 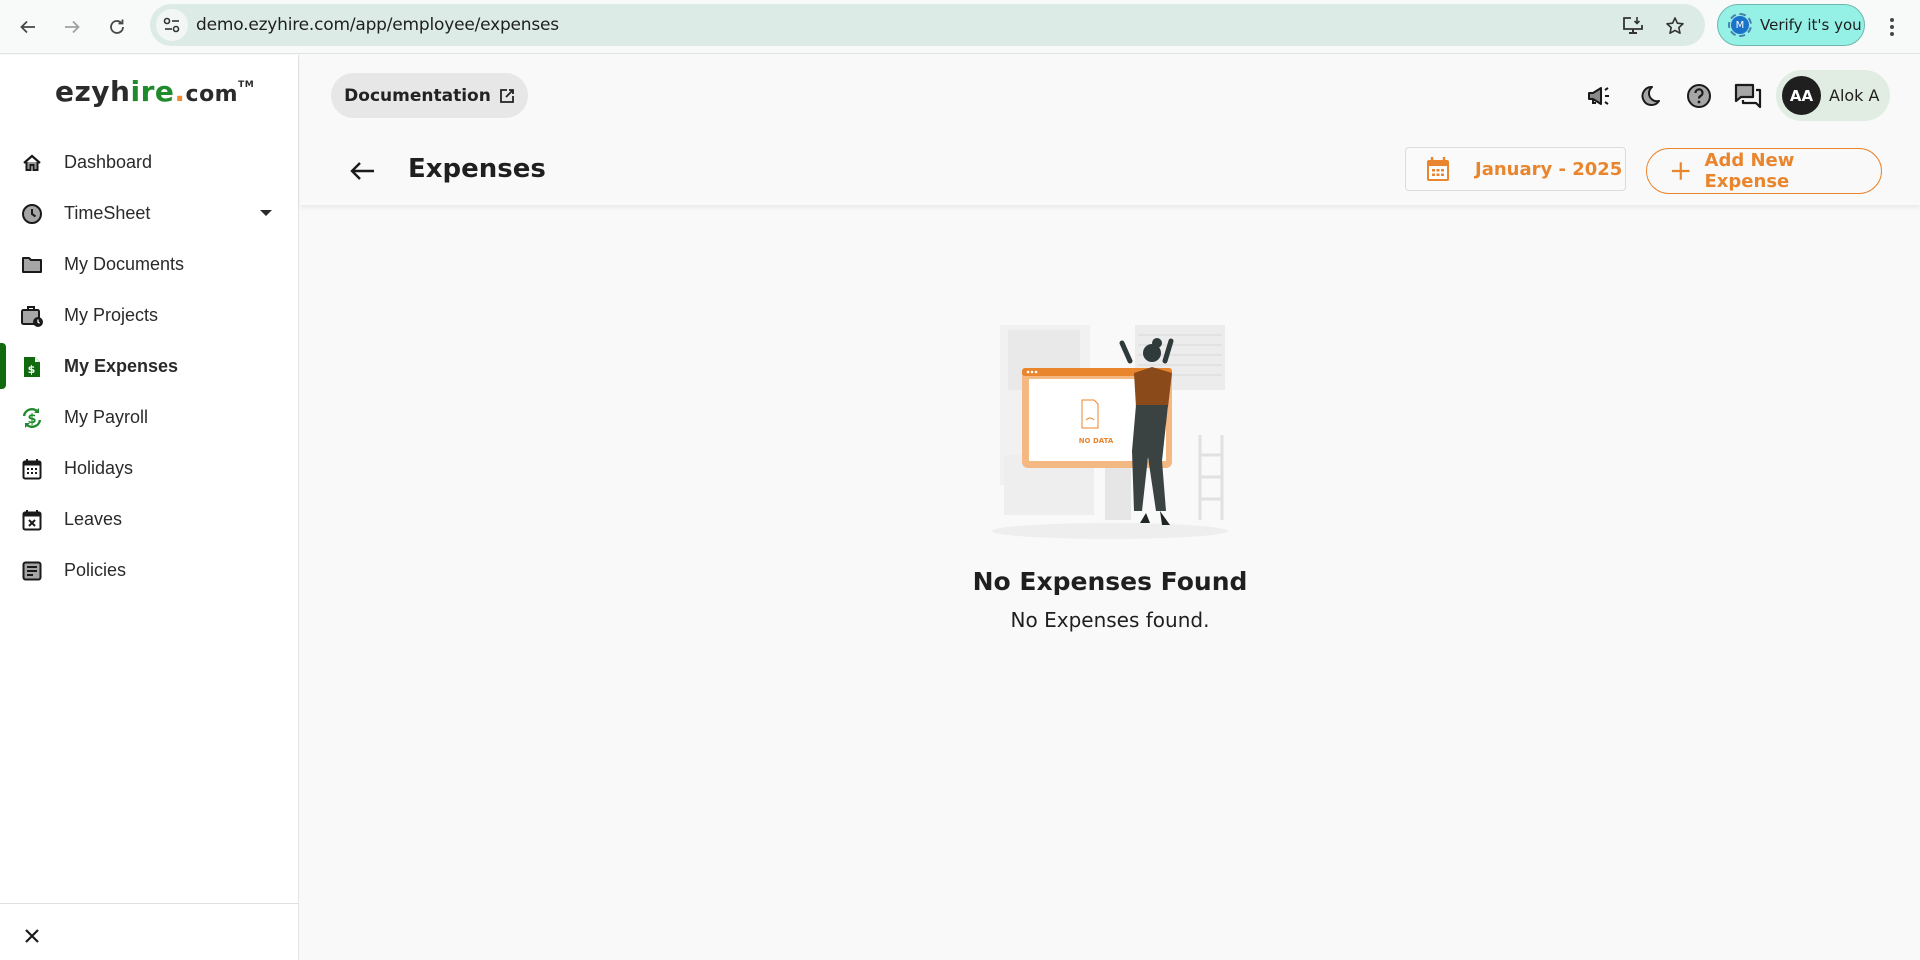 I want to click on browser-reload-button, so click(x=117, y=27).